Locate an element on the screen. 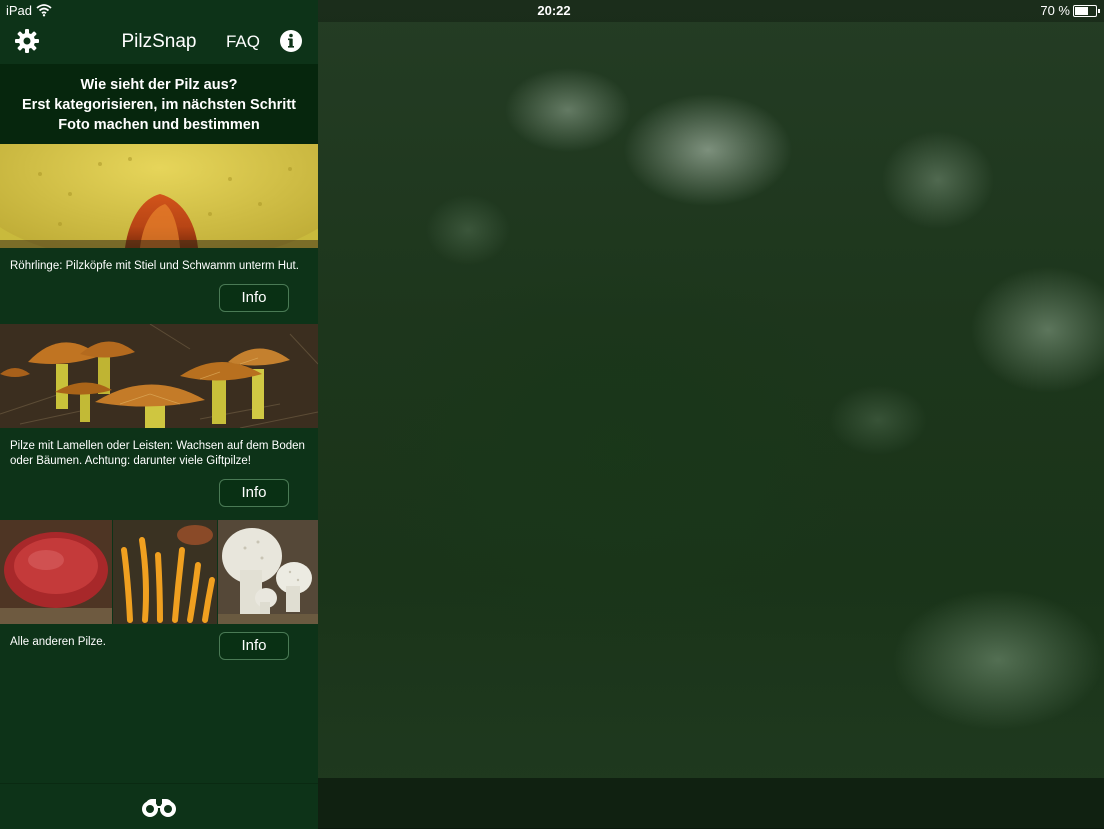 Image resolution: width=1104 pixels, height=829 pixels. app-title: PilzSnap is located at coordinates (159, 41).